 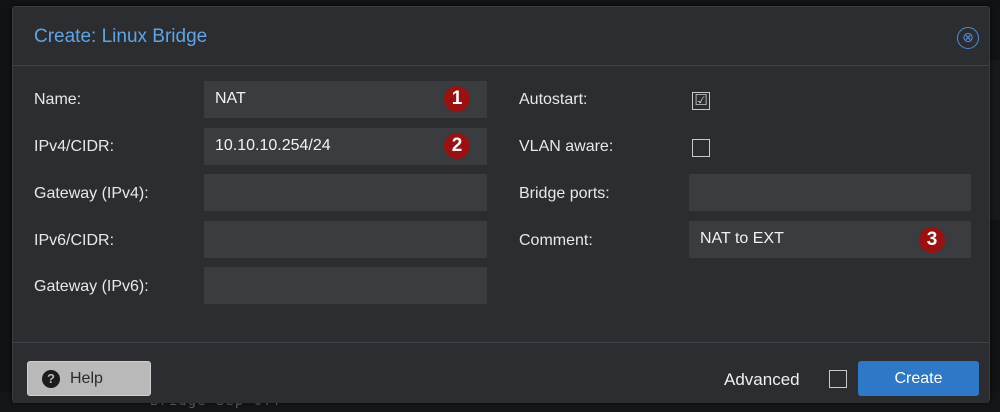 What do you see at coordinates (345, 192) in the screenshot?
I see `gateway-ipv4-field` at bounding box center [345, 192].